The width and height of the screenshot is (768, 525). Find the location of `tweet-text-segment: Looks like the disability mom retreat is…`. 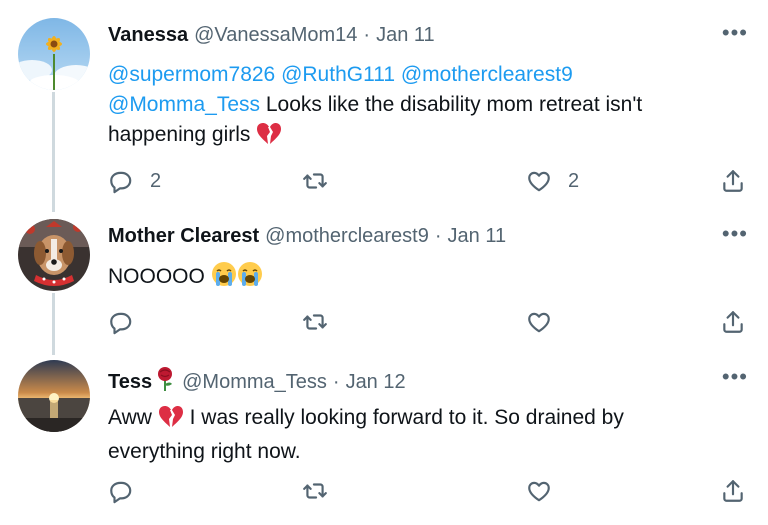

tweet-text-segment: Looks like the disability mom retreat is… is located at coordinates (451, 104).